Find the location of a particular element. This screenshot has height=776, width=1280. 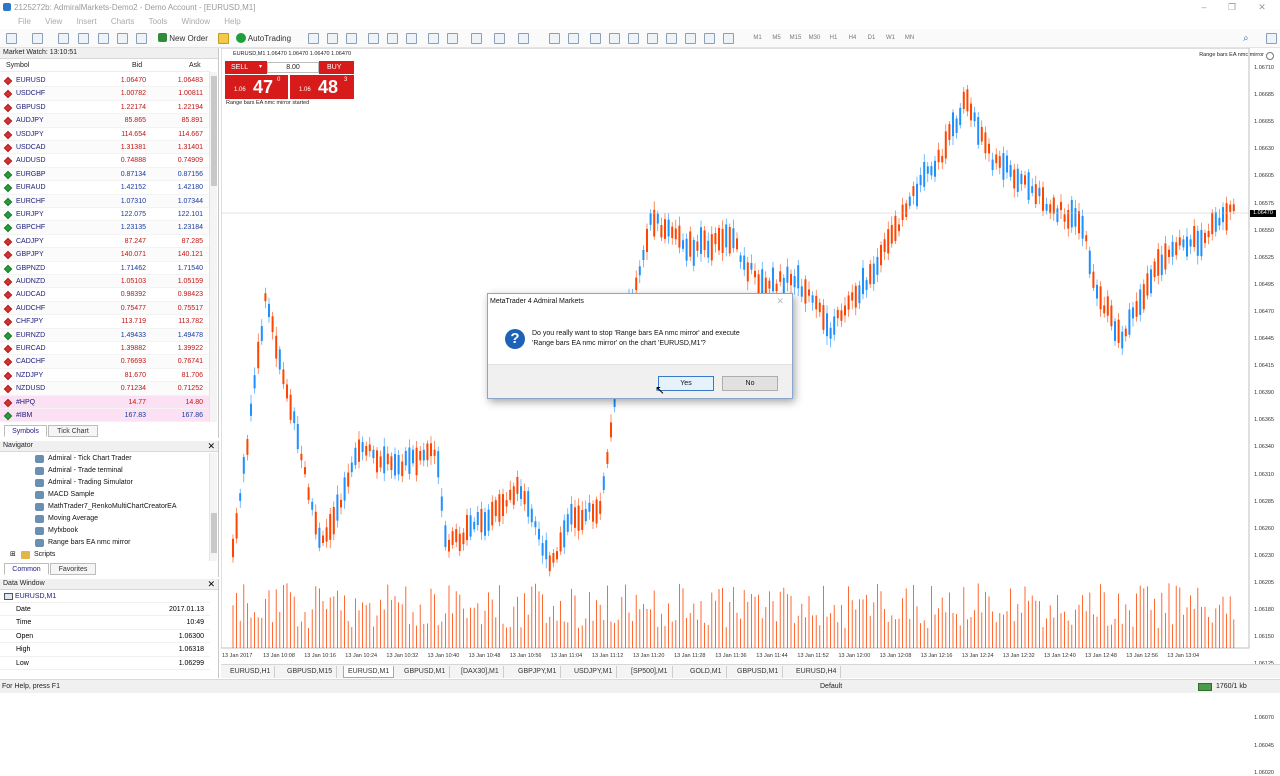

data-window-icon is located at coordinates (83, 38).